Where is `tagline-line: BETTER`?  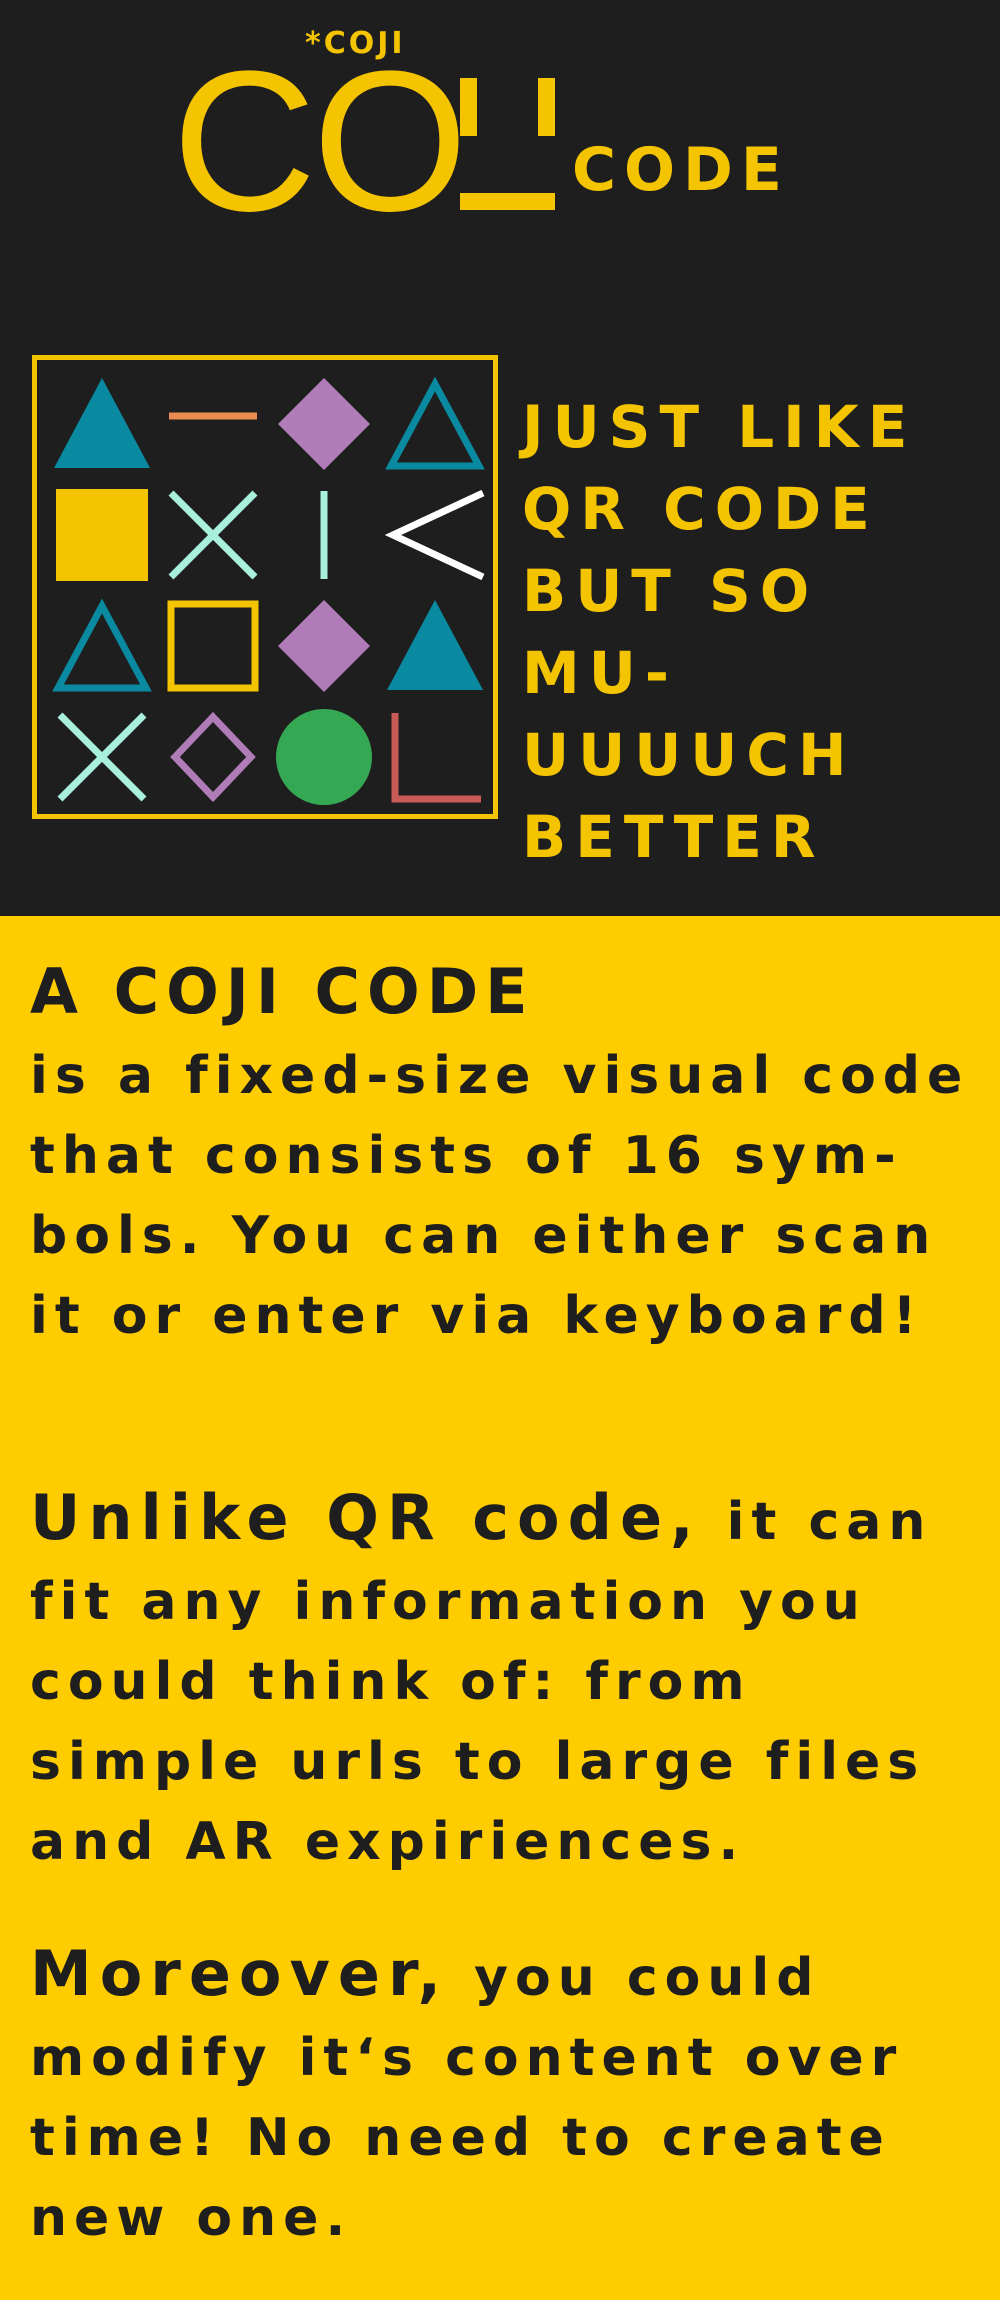 tagline-line: BETTER is located at coordinates (673, 837).